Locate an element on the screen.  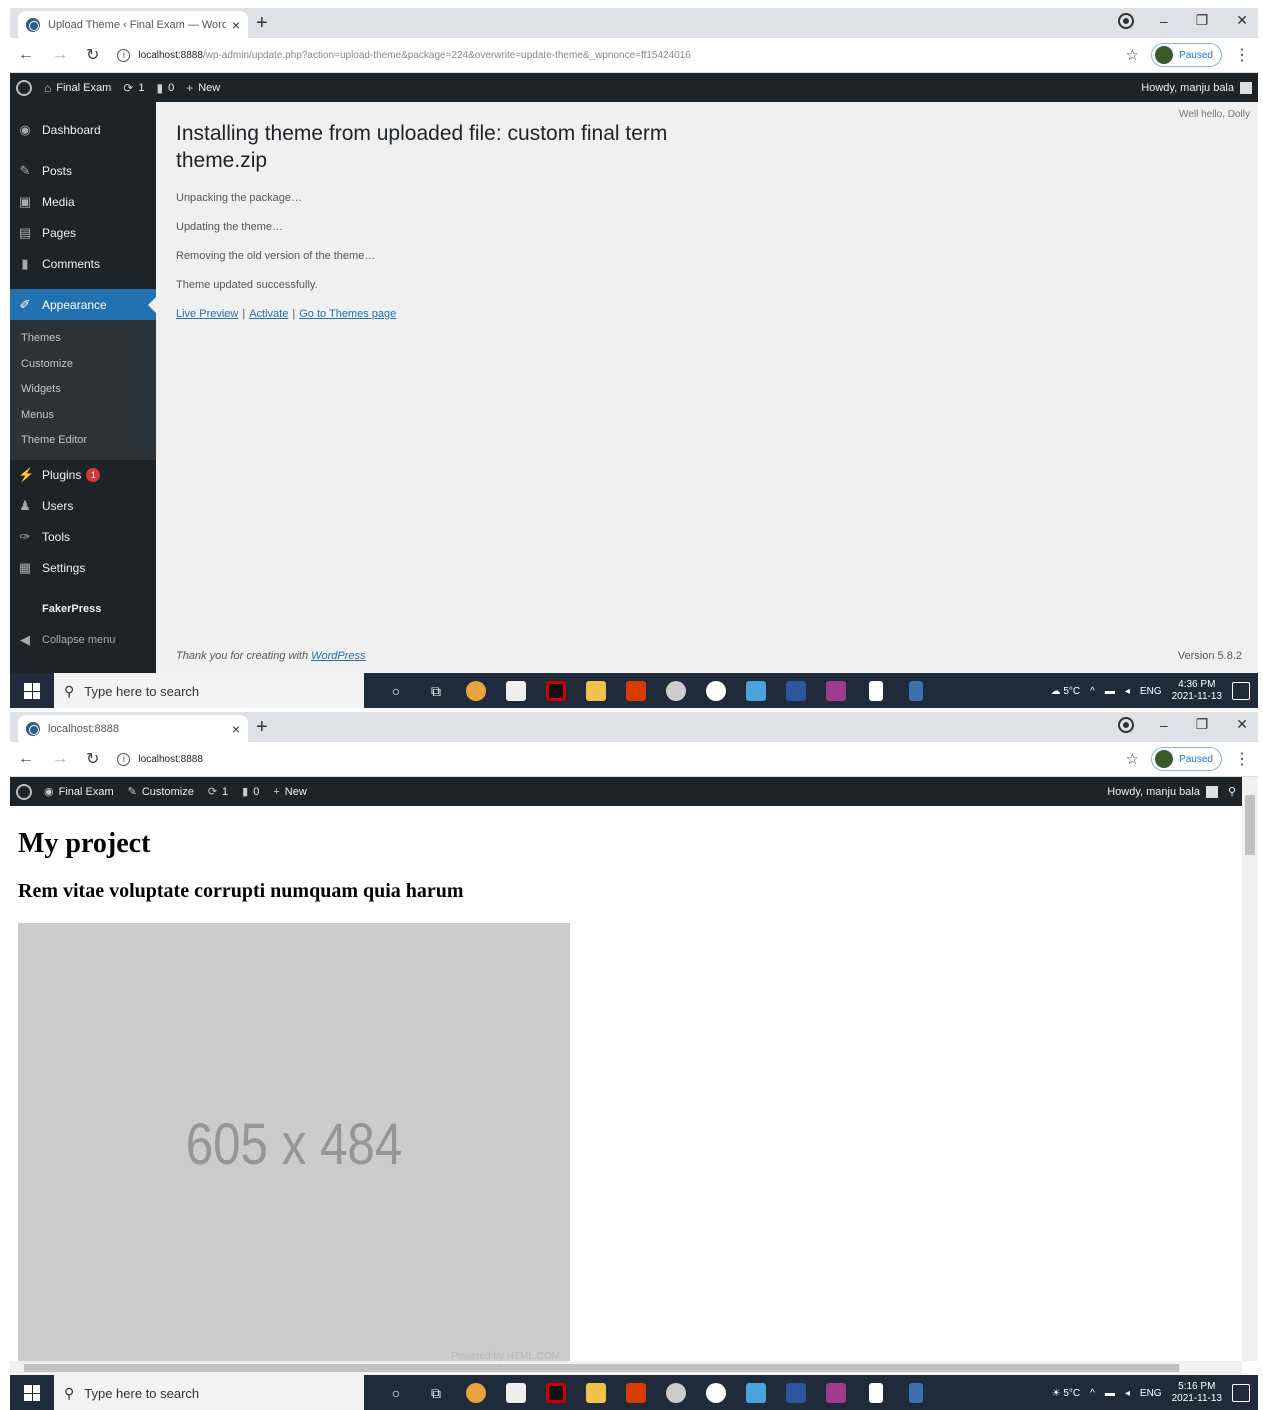
chrome-icon is located at coordinates (476, 691).